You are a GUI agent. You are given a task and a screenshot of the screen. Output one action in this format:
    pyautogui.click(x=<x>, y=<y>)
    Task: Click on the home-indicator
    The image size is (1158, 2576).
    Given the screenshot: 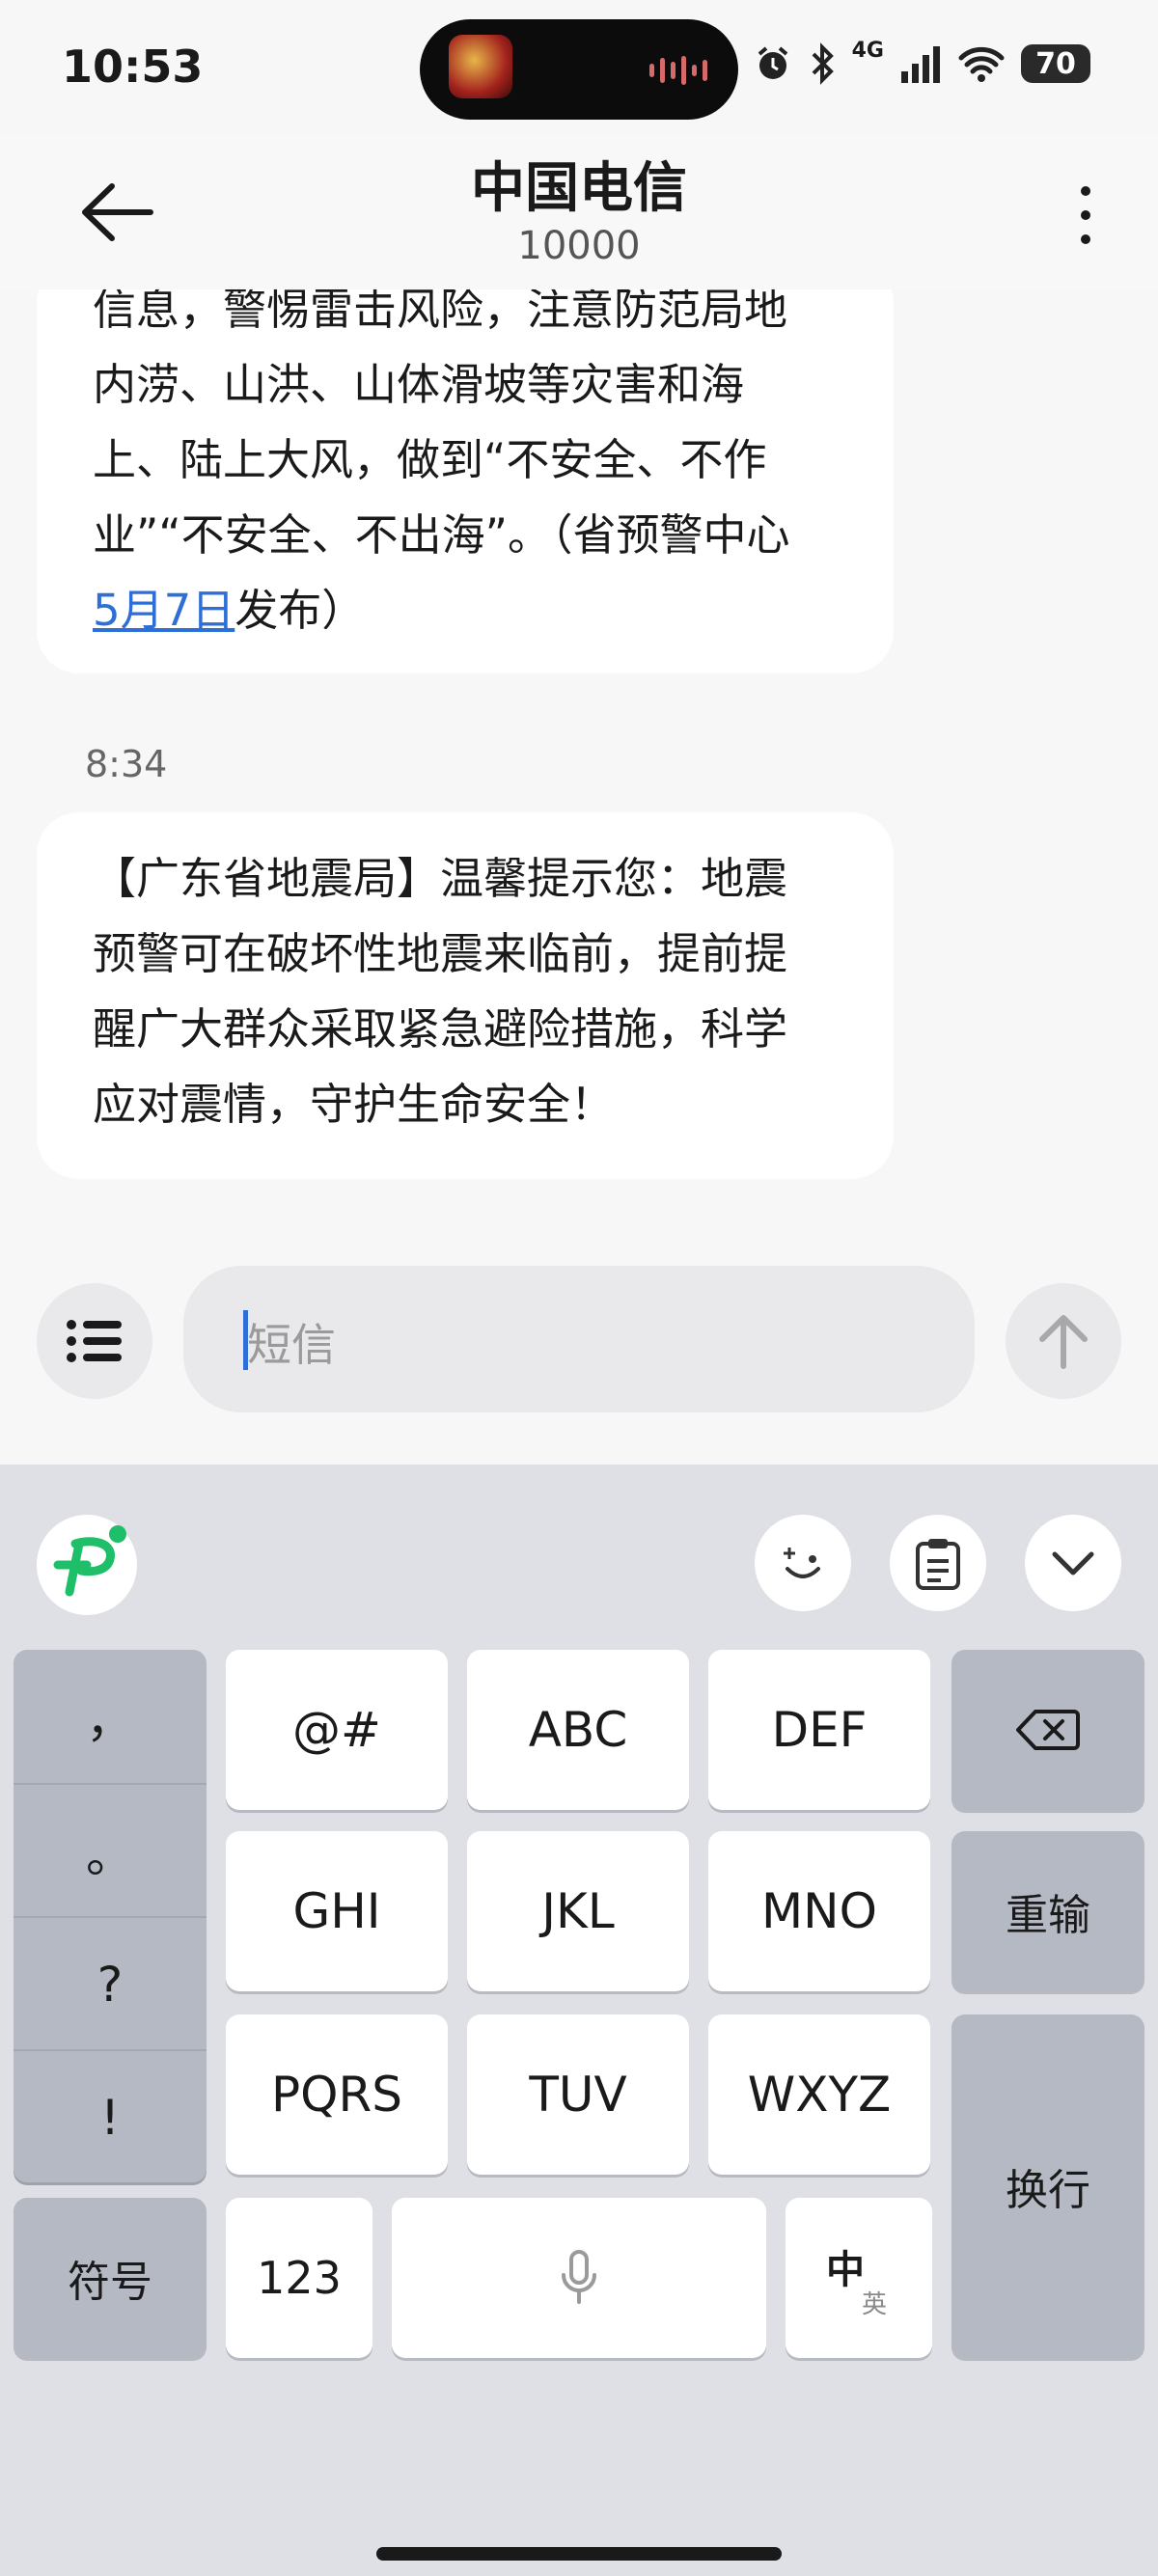 What is the action you would take?
    pyautogui.click(x=579, y=2554)
    